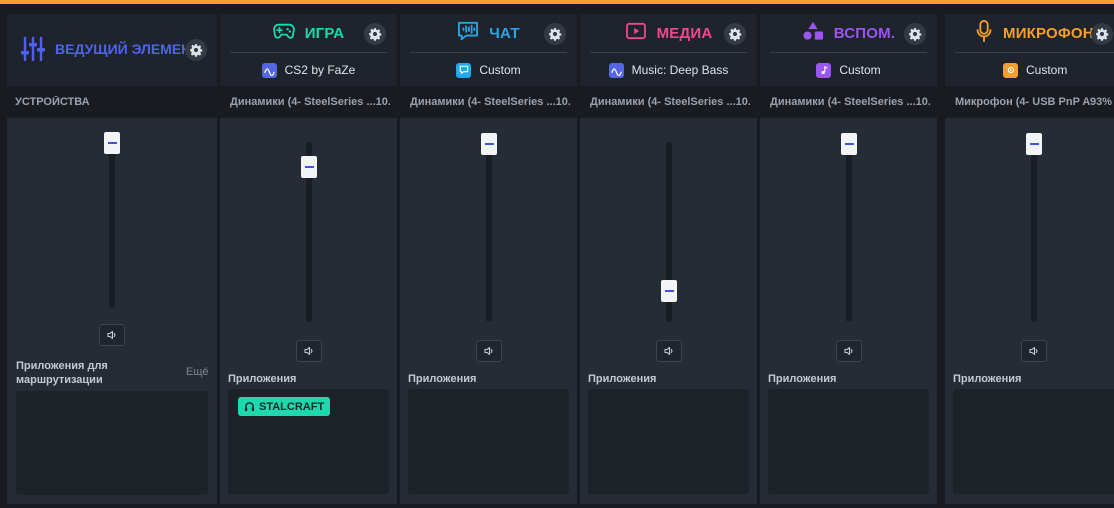 Image resolution: width=1114 pixels, height=508 pixels. I want to click on channel-title: ВСПОМ., so click(864, 33).